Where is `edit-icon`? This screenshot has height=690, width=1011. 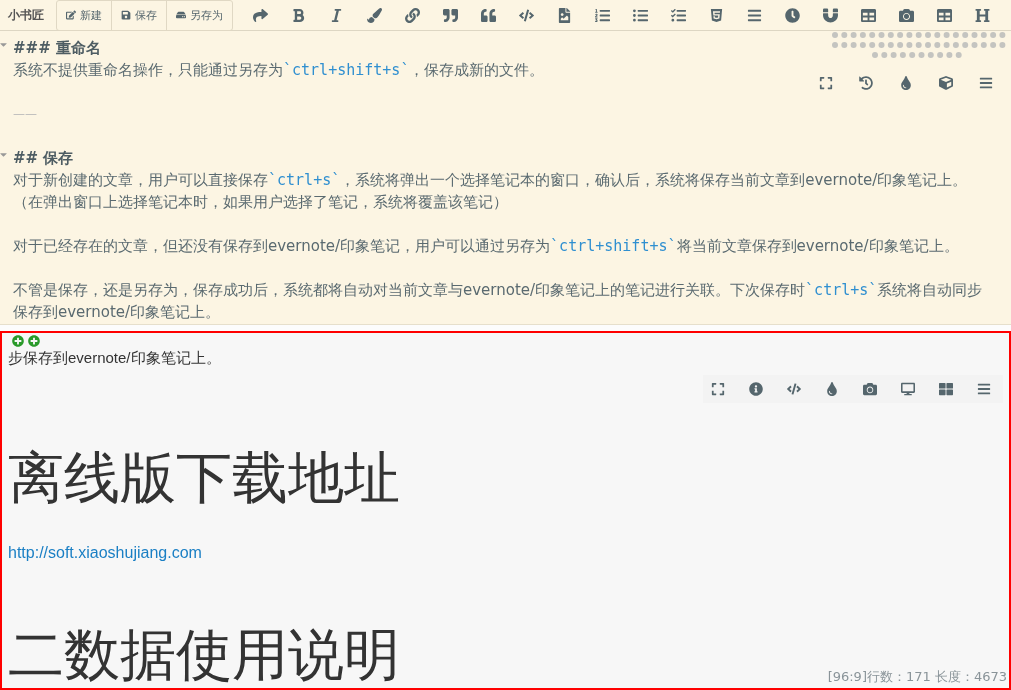 edit-icon is located at coordinates (71, 15).